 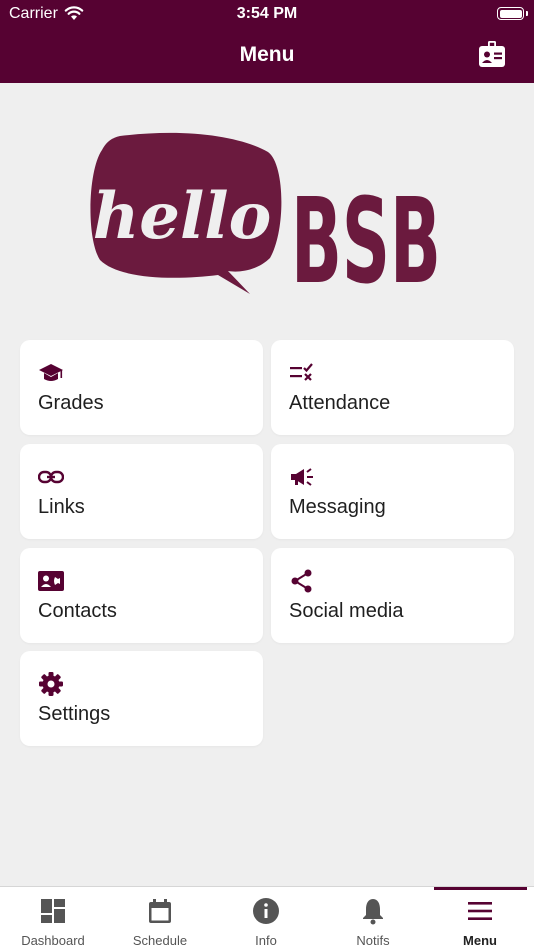 What do you see at coordinates (53, 911) in the screenshot?
I see `dashboard-icon` at bounding box center [53, 911].